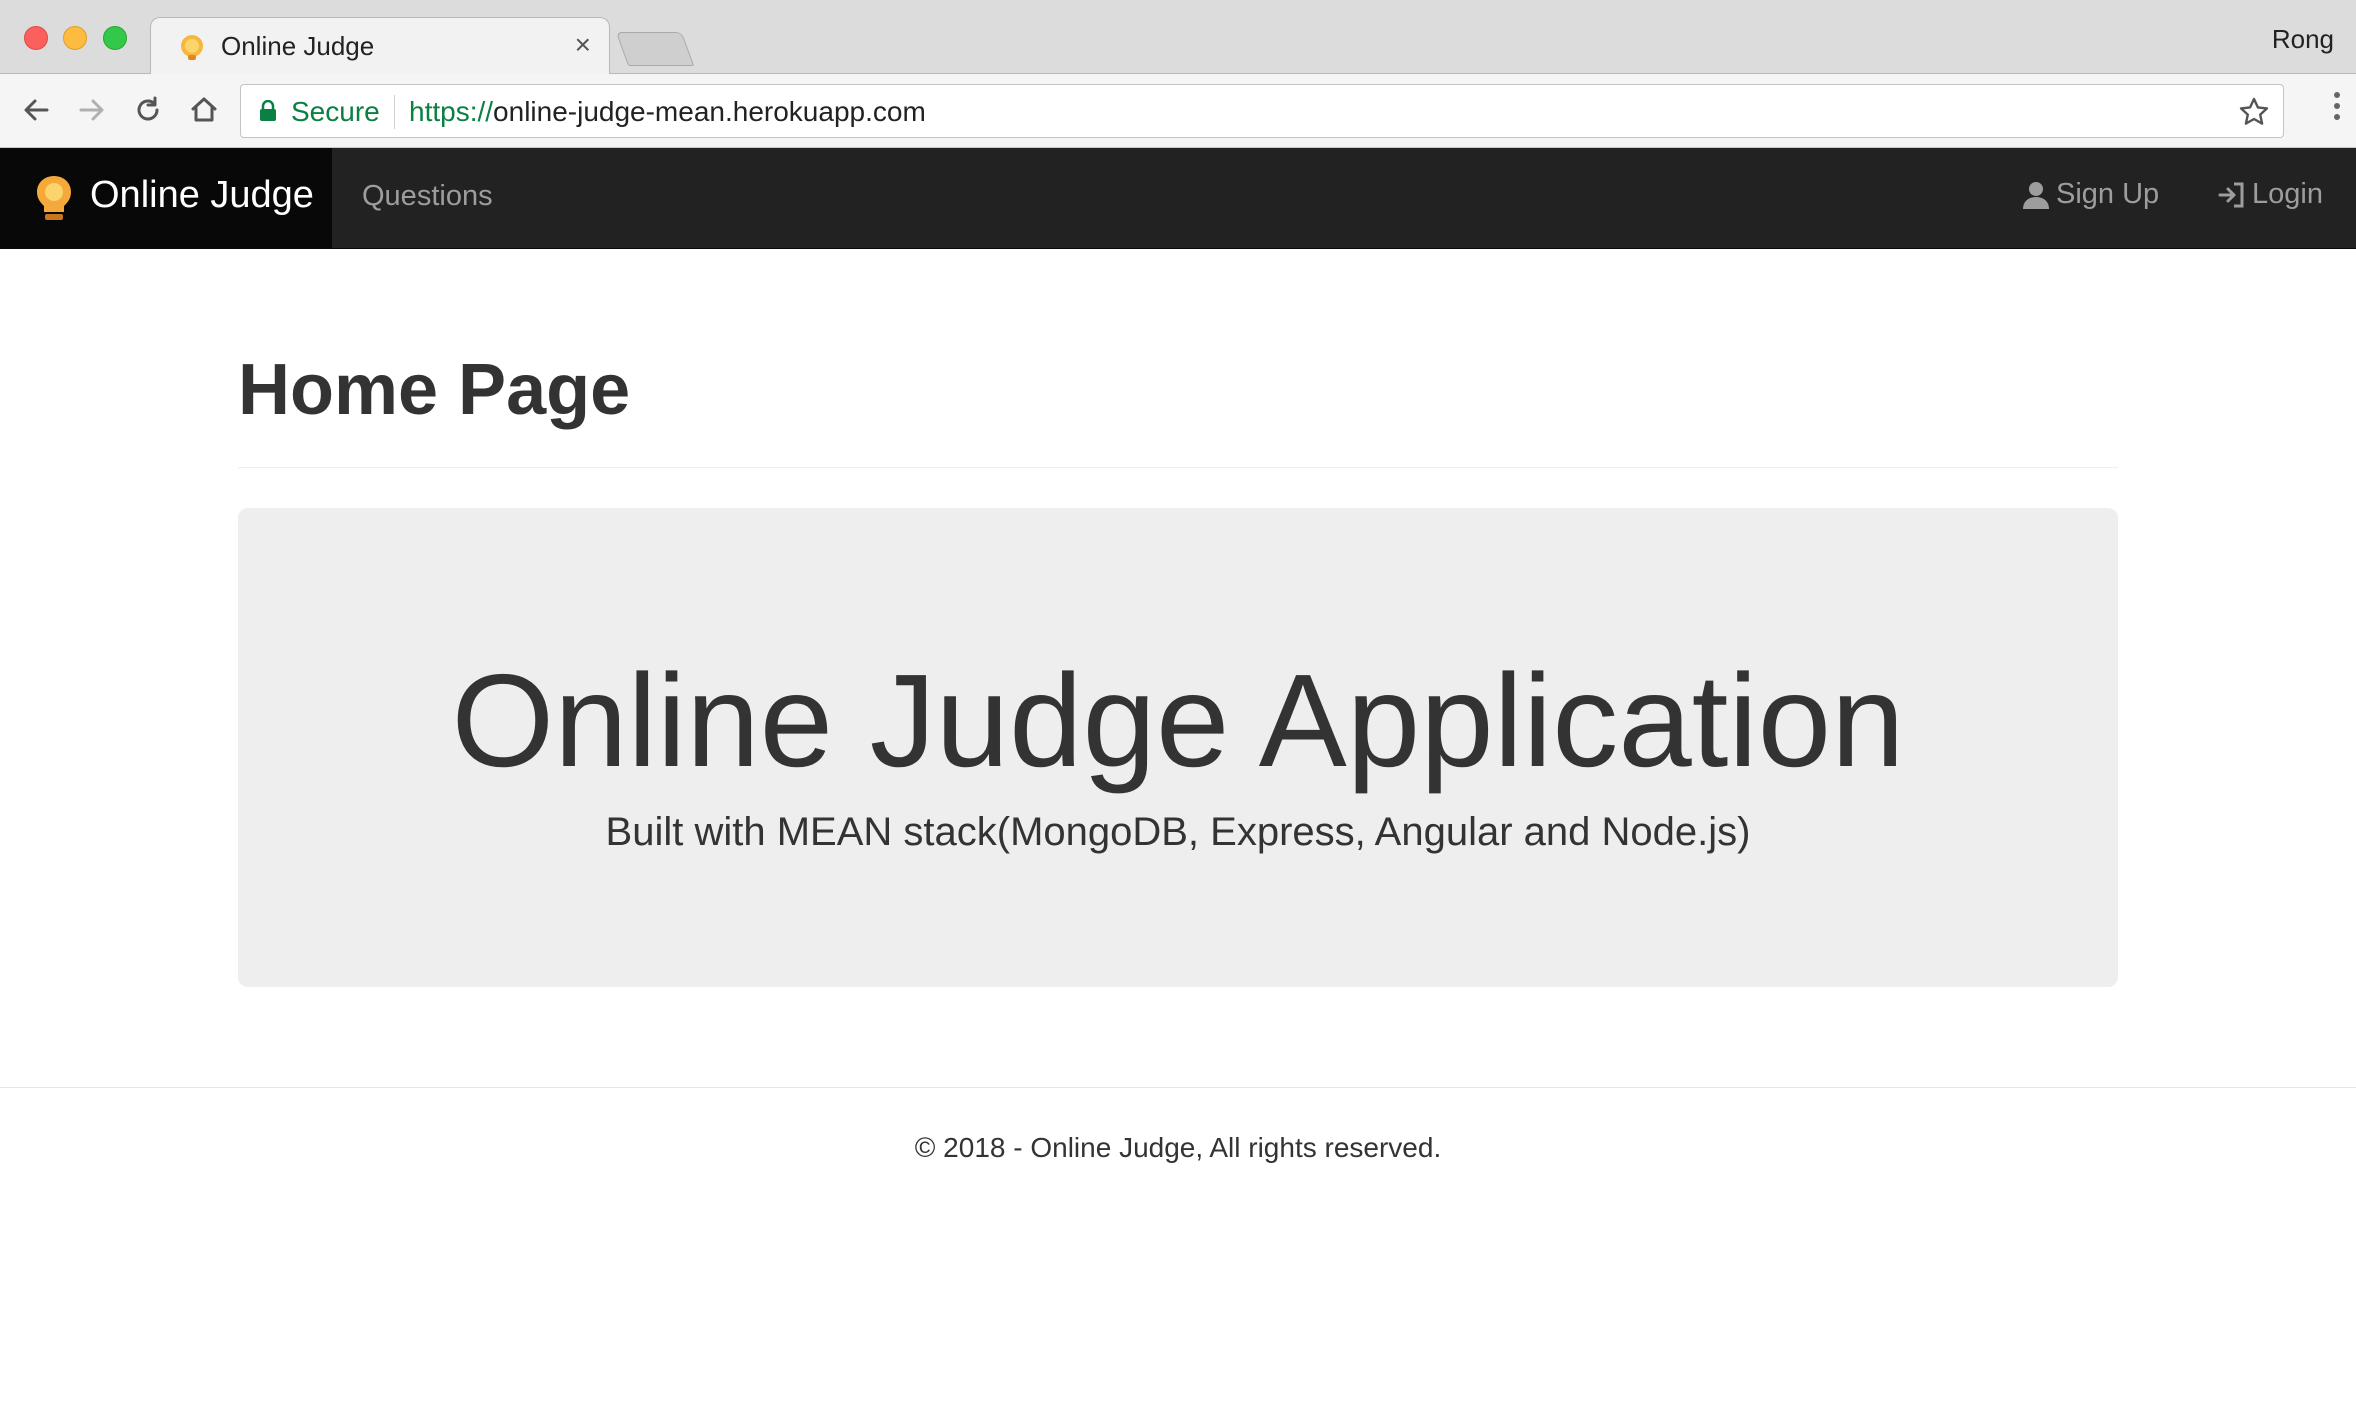 Image resolution: width=2356 pixels, height=1404 pixels. Describe the element at coordinates (380, 46) in the screenshot. I see `browser-tab-active: Online Judge ×` at that location.